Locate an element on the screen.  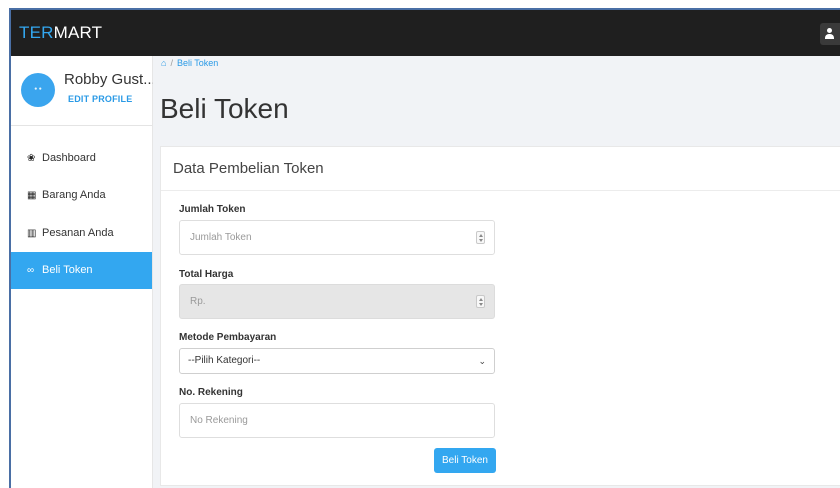
metode-pembayaran-label: Metode Pembayaran is located at coordinates (228, 337).